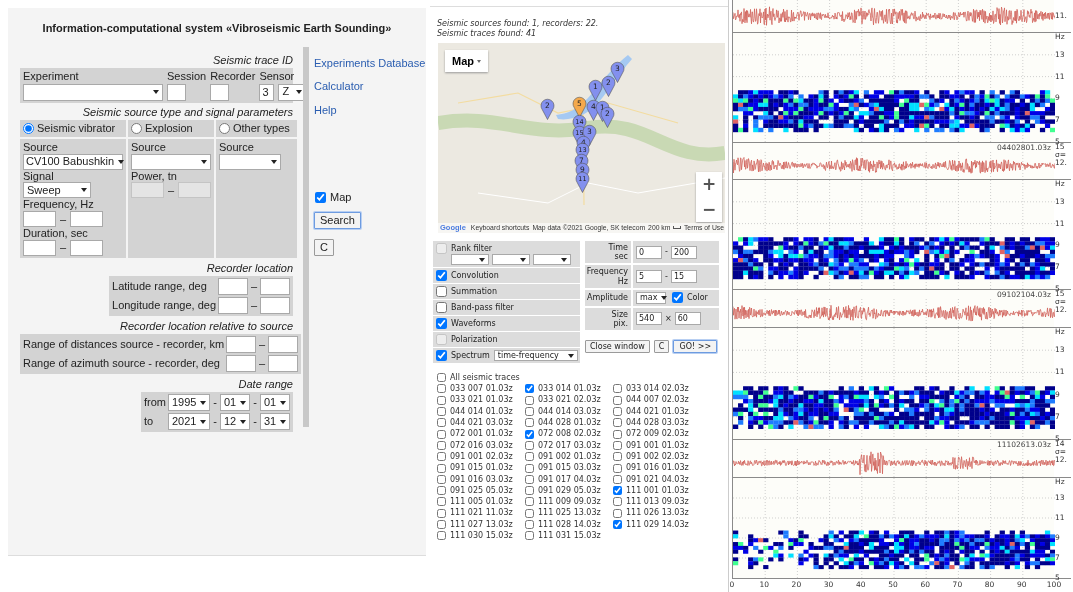 Image resolution: width=1073 pixels, height=592 pixels. What do you see at coordinates (617, 347) in the screenshot?
I see `button: Close window` at bounding box center [617, 347].